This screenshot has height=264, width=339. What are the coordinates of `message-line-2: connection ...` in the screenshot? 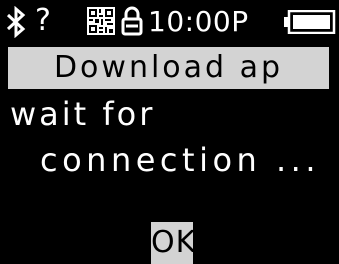 It's located at (180, 160).